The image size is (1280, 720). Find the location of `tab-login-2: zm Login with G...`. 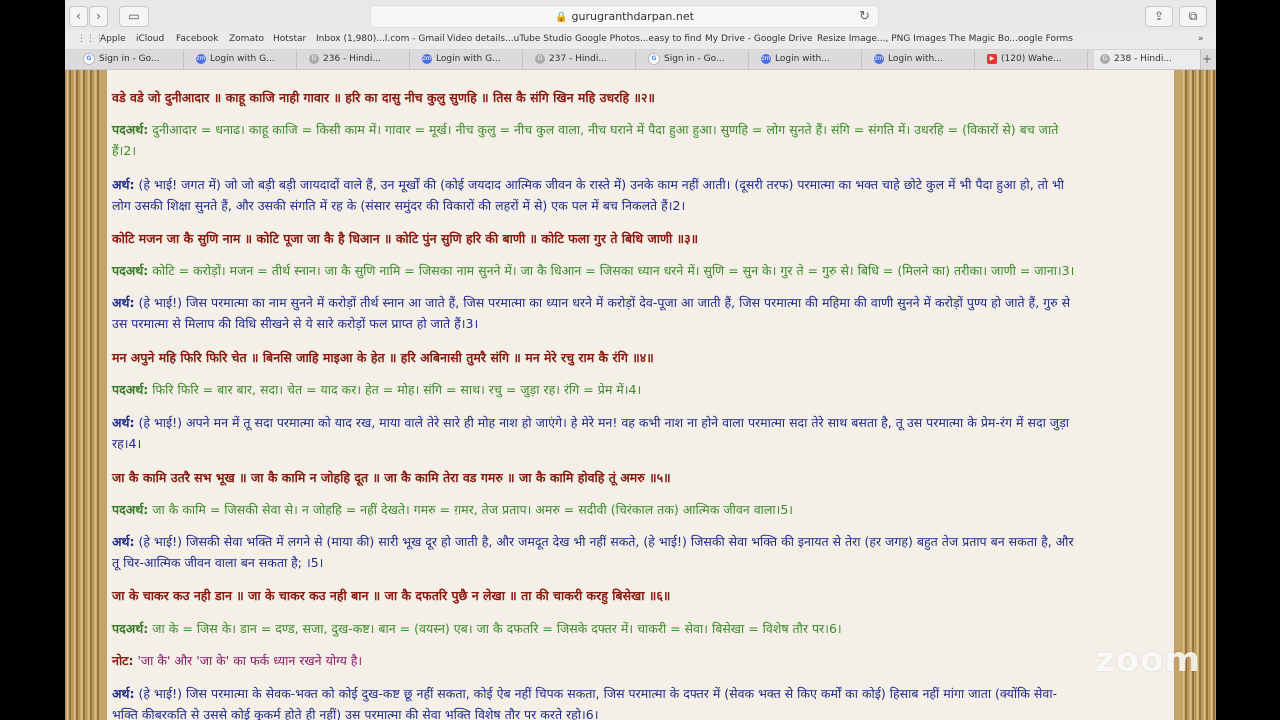

tab-login-2: zm Login with G... is located at coordinates (469, 59).